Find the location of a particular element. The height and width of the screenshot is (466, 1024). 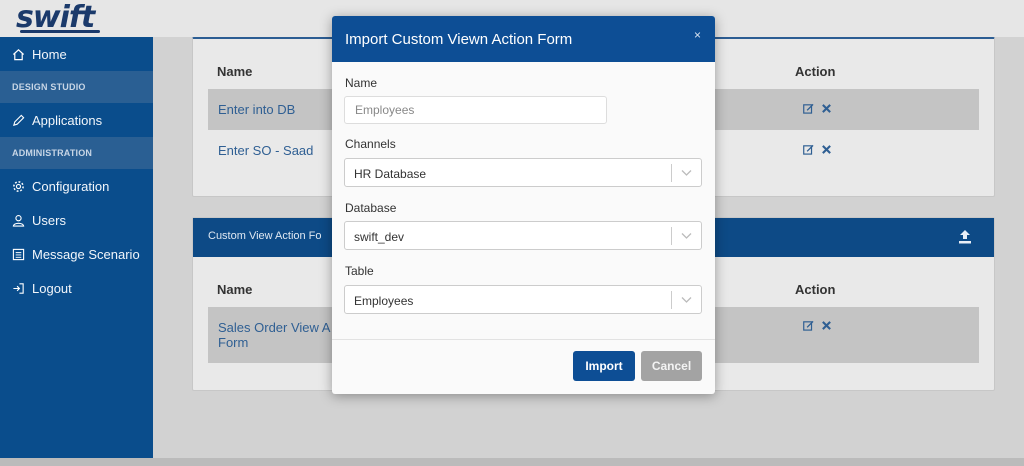

modal-footer-divider is located at coordinates (523, 339).